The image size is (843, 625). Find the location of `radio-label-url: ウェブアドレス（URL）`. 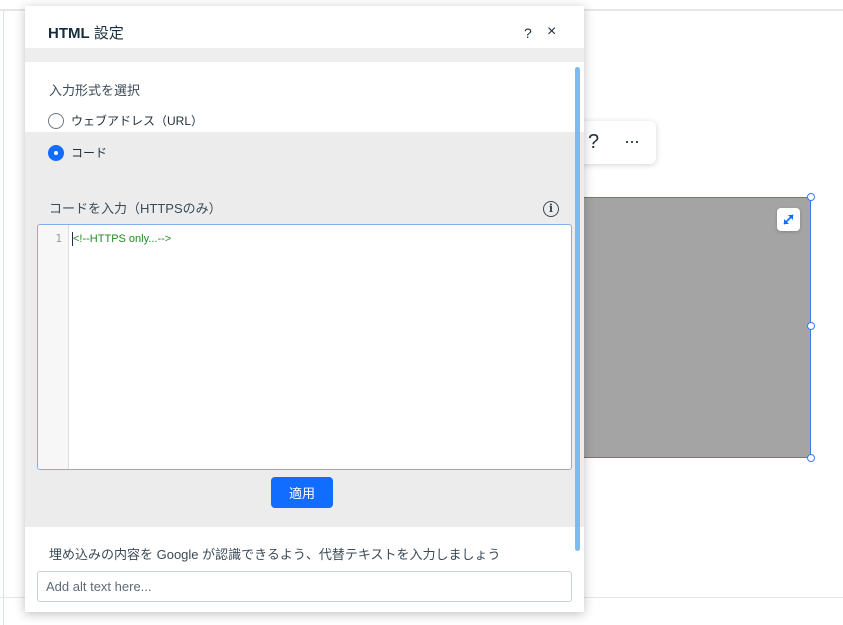

radio-label-url: ウェブアドレス（URL） is located at coordinates (137, 121).